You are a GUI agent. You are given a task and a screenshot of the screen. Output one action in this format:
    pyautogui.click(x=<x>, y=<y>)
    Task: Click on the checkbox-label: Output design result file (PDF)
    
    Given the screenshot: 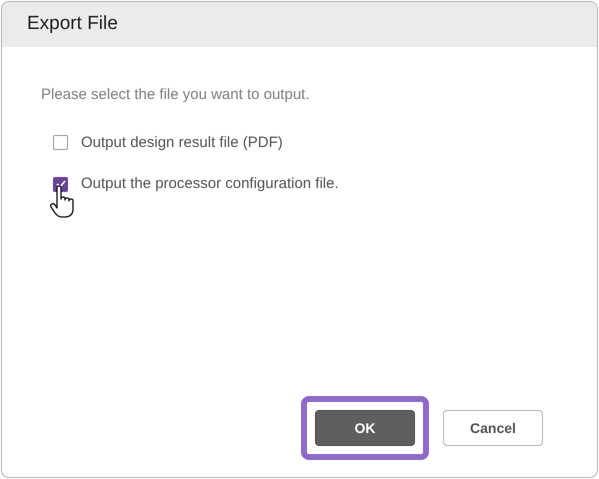 What is the action you would take?
    pyautogui.click(x=182, y=142)
    